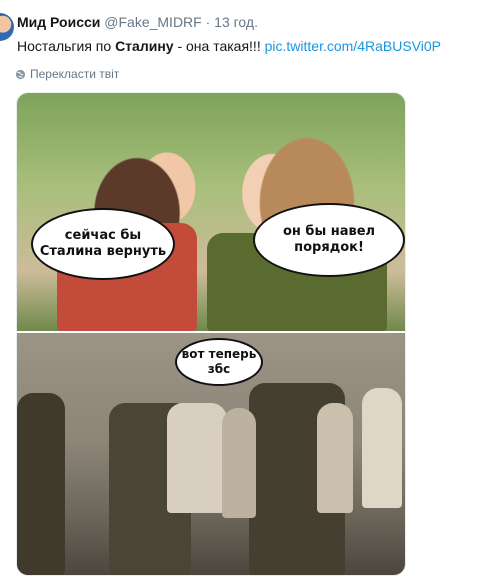 This screenshot has width=484, height=584. What do you see at coordinates (197, 458) in the screenshot?
I see `women-row-figure` at bounding box center [197, 458].